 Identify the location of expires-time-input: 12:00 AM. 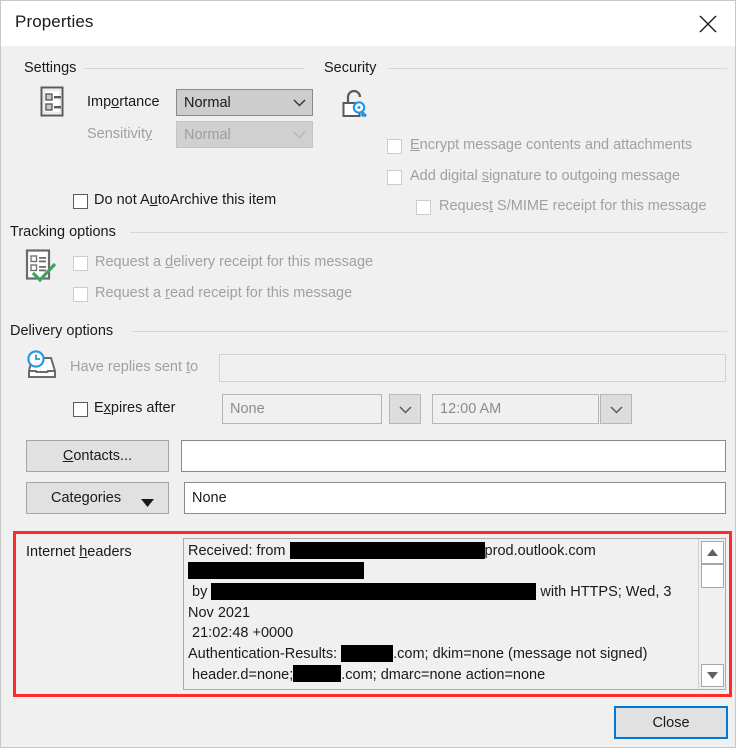
(515, 409).